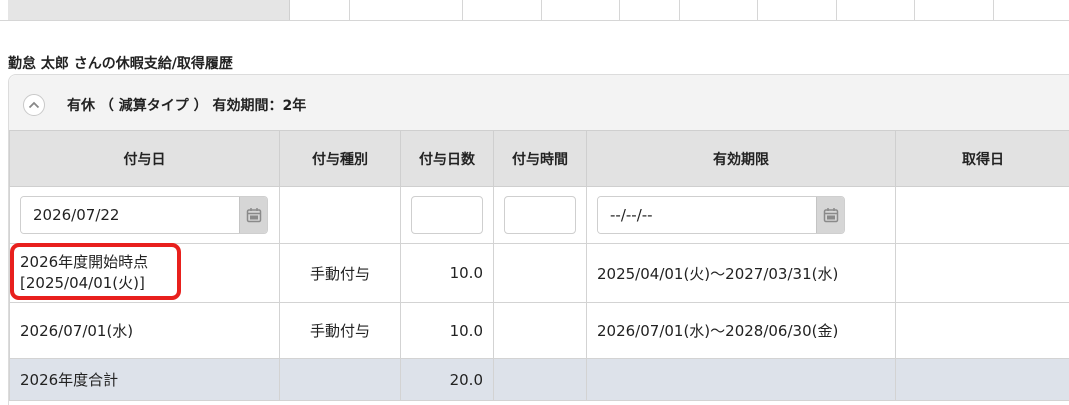  I want to click on new-grant-input-row, so click(539, 215).